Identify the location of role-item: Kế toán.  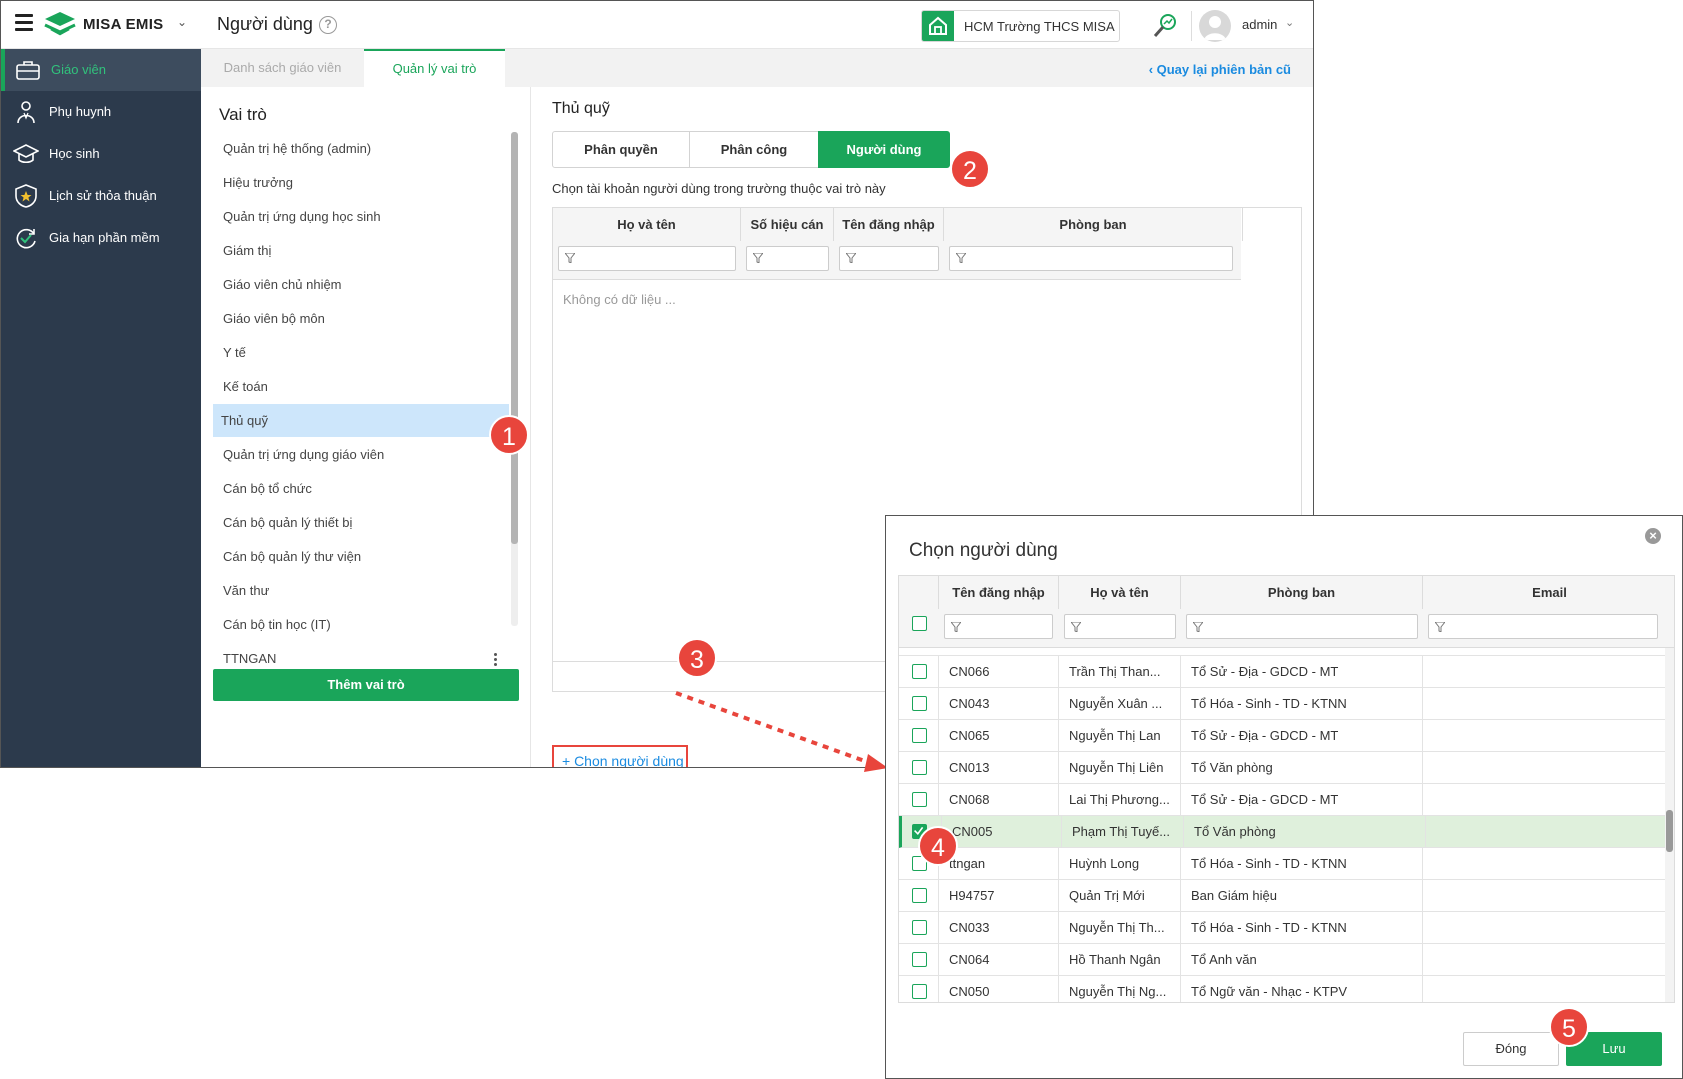
(361, 386).